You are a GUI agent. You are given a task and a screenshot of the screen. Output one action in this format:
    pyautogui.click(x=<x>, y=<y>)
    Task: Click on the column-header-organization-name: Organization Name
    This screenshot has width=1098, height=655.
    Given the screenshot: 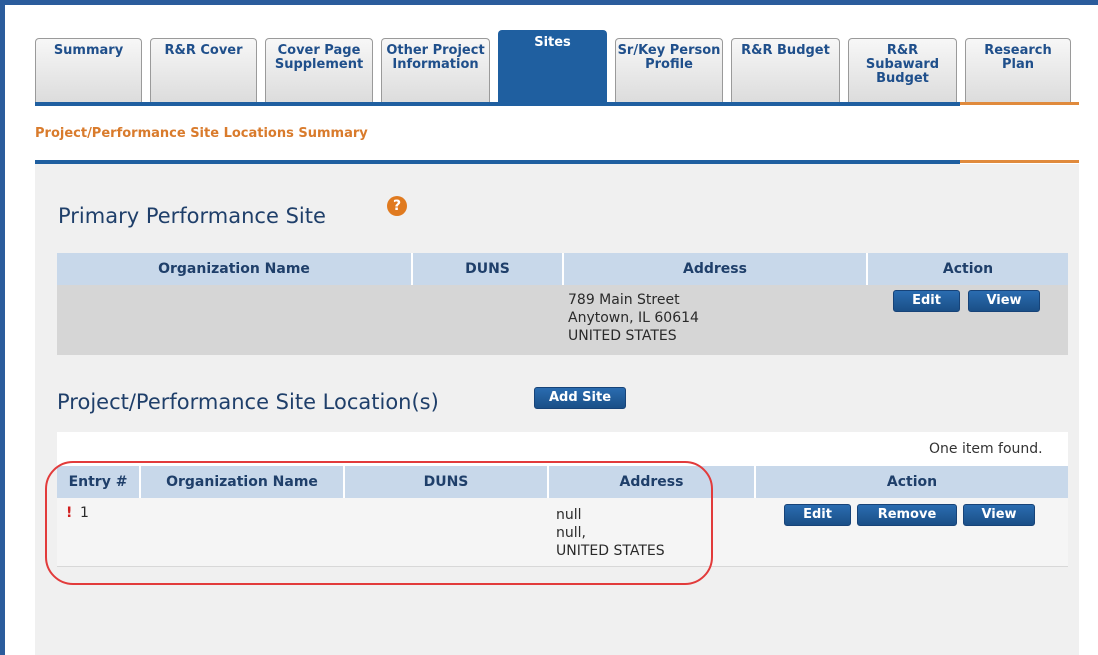 What is the action you would take?
    pyautogui.click(x=235, y=269)
    